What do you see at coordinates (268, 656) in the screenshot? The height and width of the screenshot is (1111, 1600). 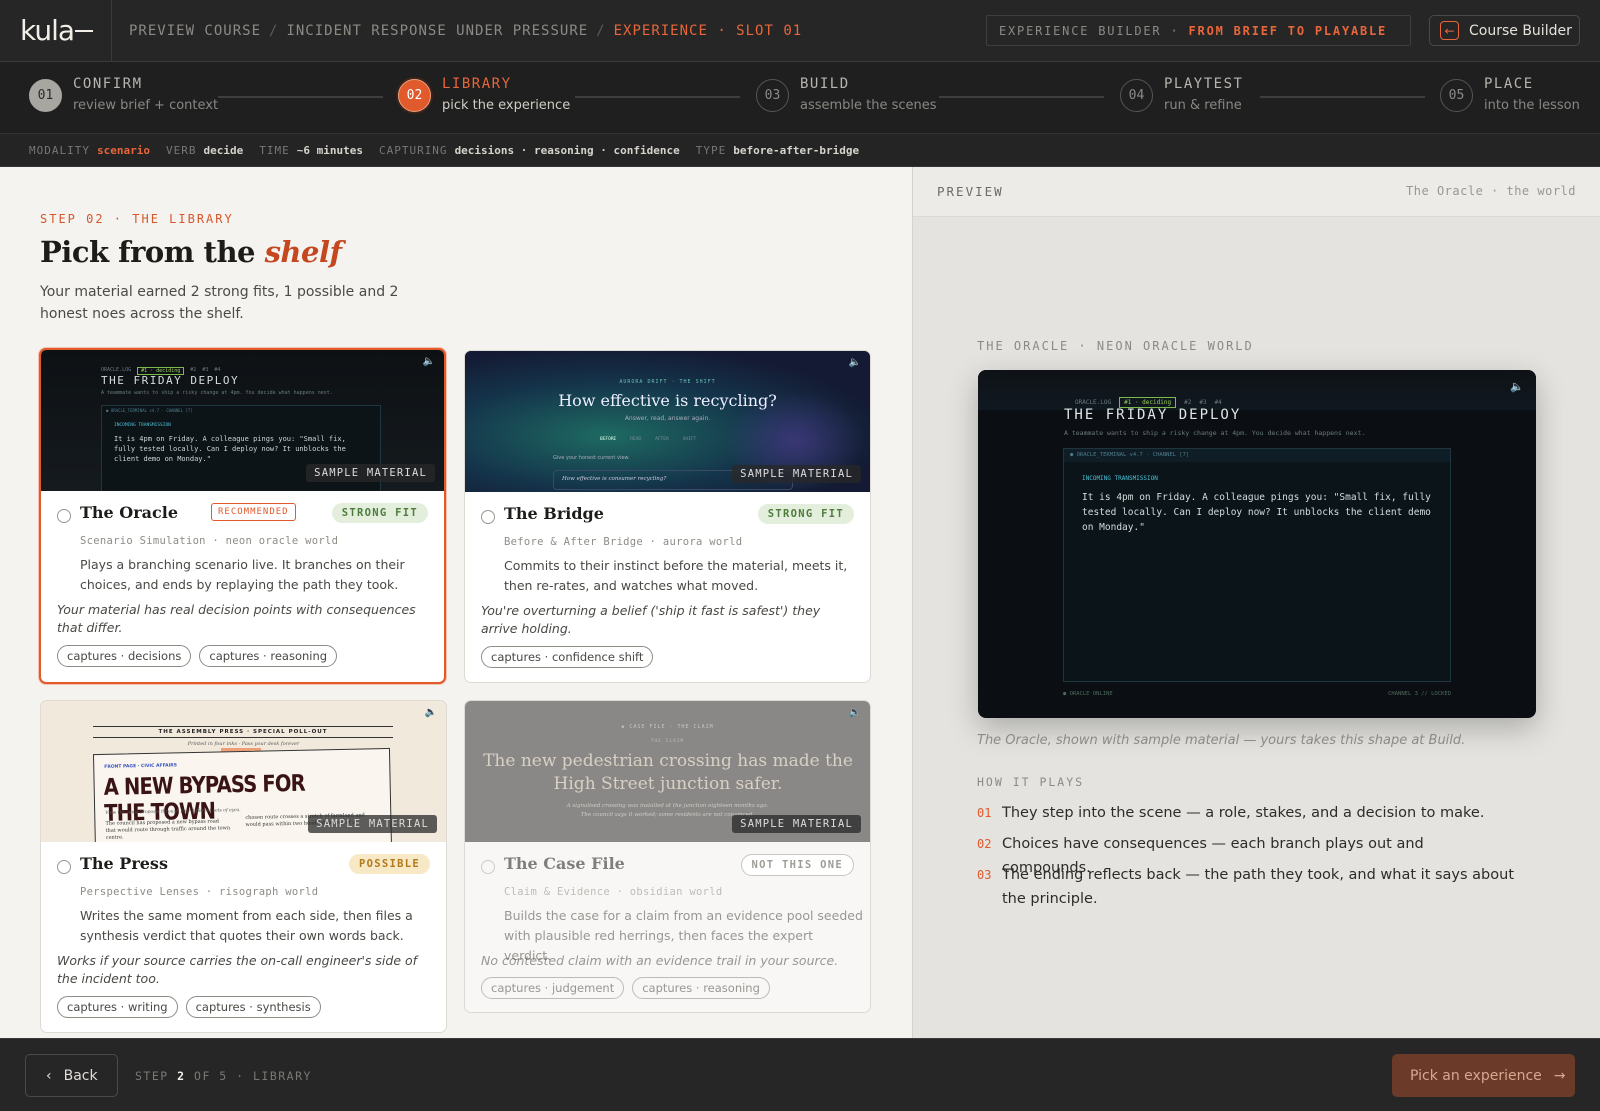 I see `tag: captures · reasoning` at bounding box center [268, 656].